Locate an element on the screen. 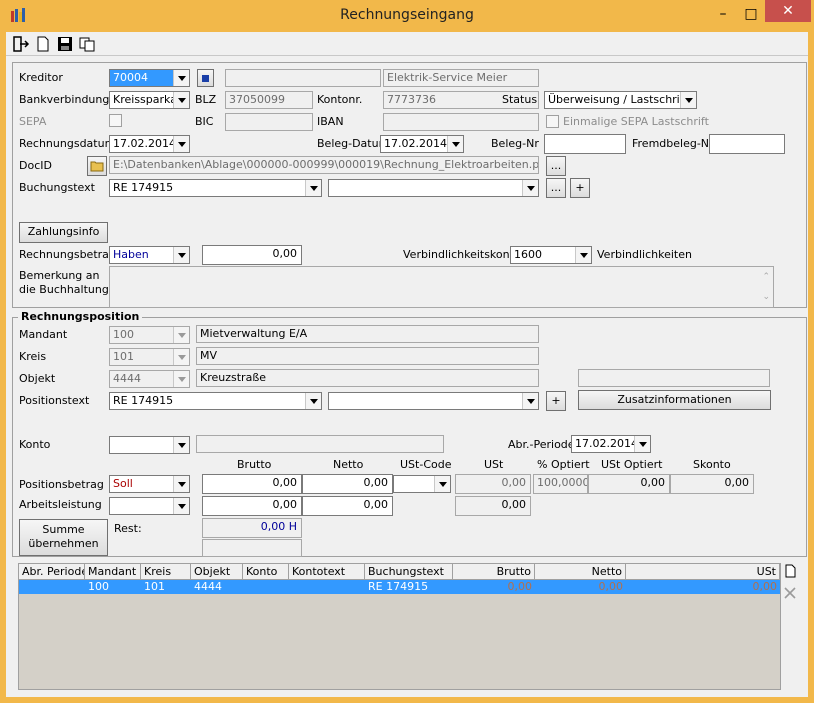  delete-row-icon is located at coordinates (790, 593).